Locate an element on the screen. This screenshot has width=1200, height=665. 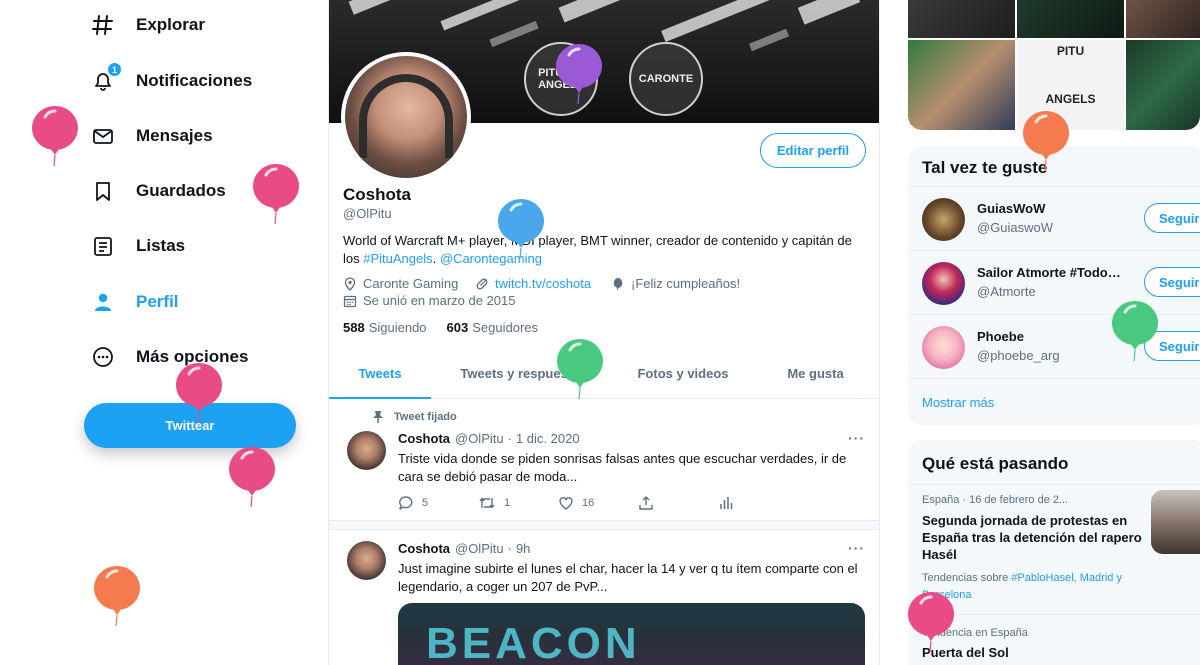
nav-label-profile: Perfil is located at coordinates (157, 301).